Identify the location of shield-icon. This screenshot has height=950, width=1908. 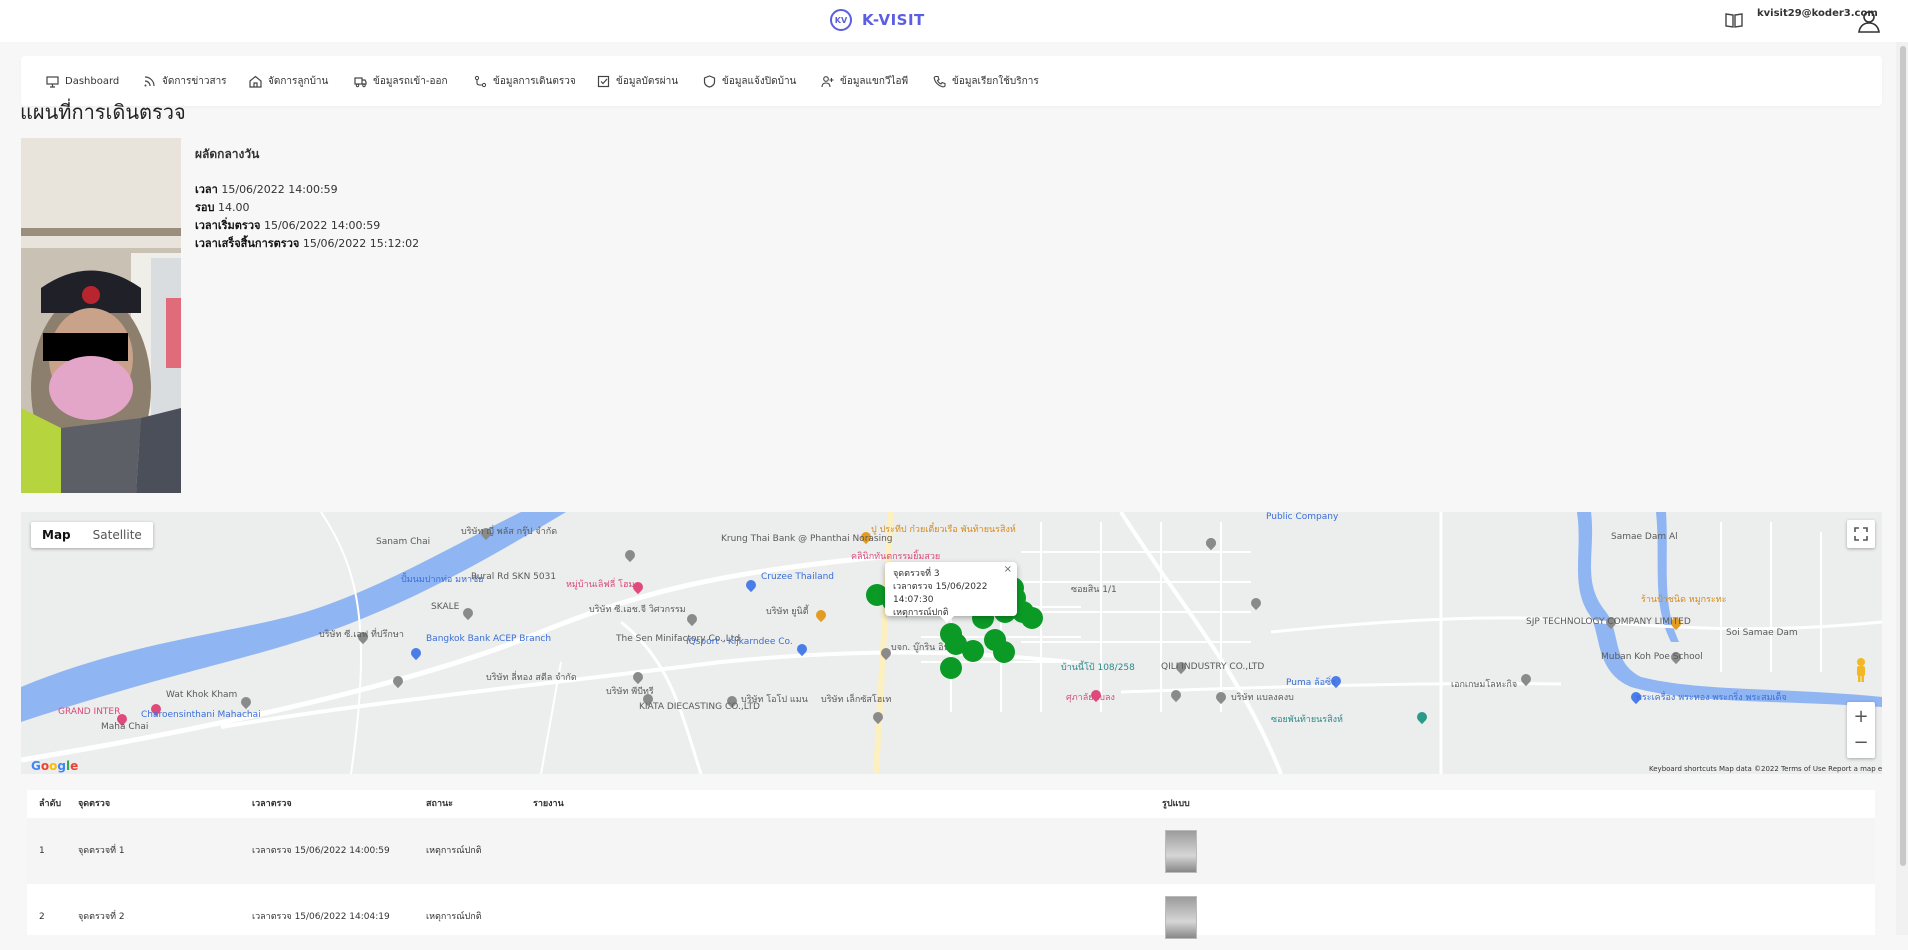
(709, 81).